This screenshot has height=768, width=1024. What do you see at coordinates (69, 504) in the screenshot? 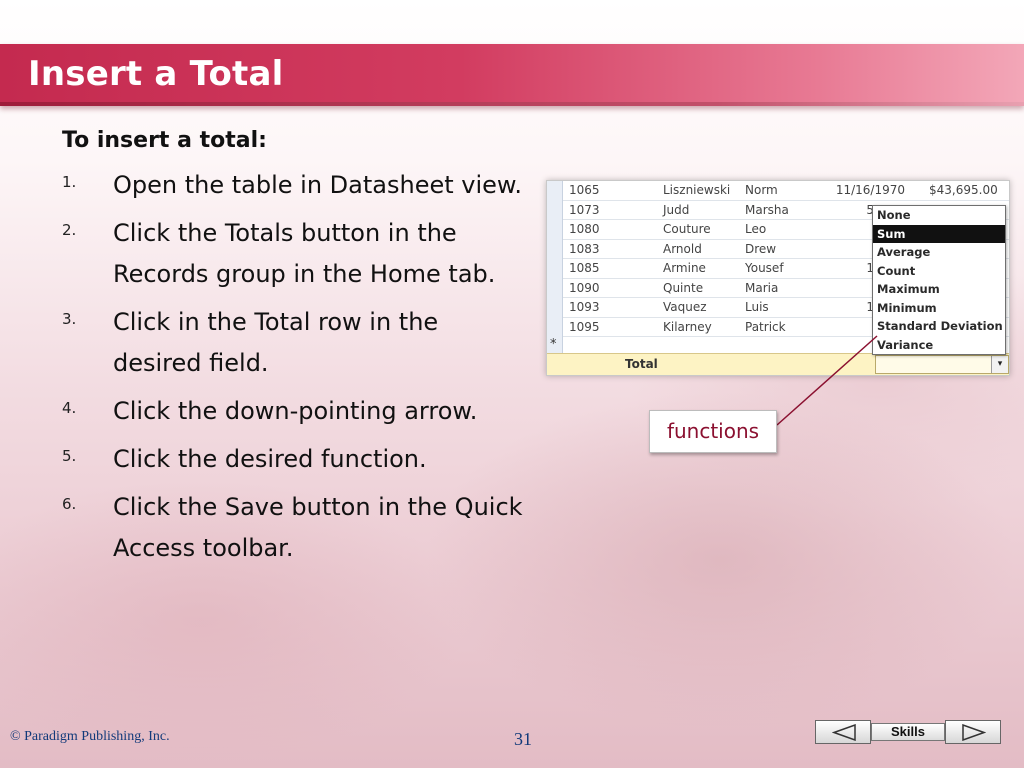
I see `step-number: 6.` at bounding box center [69, 504].